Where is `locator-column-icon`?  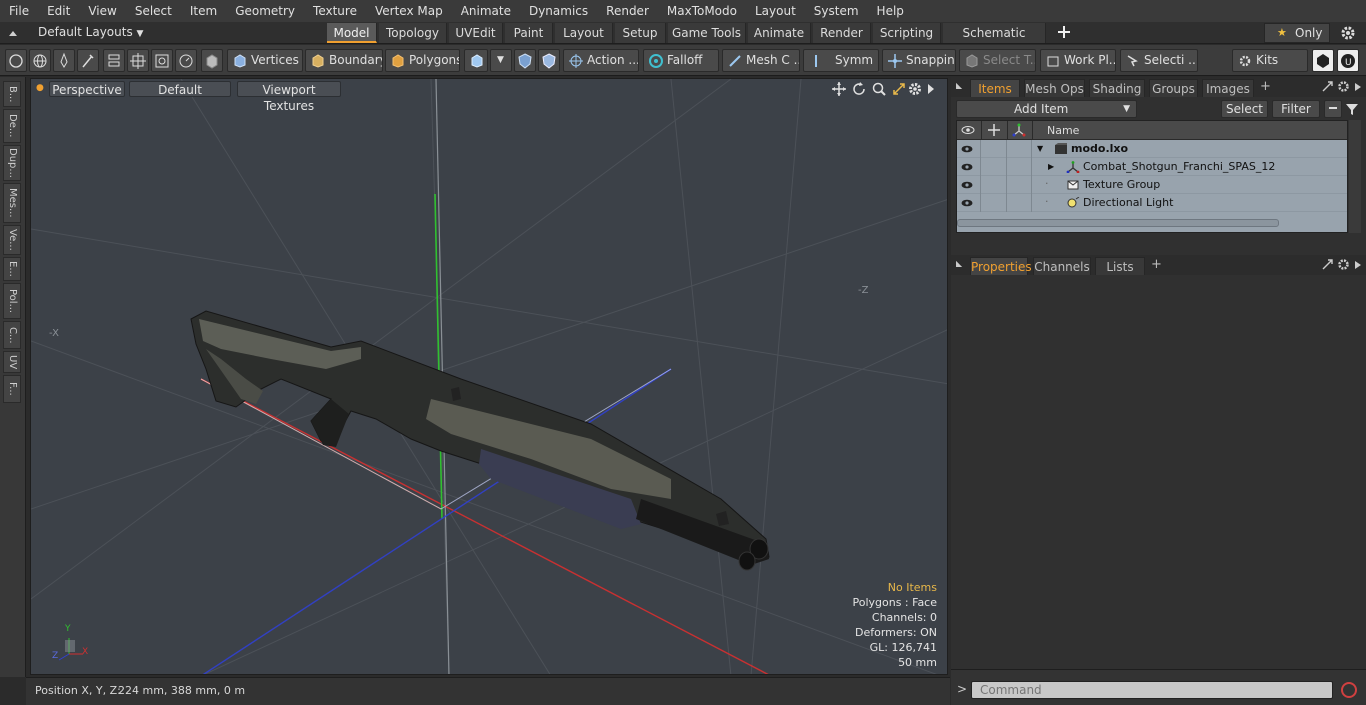
locator-column-icon is located at coordinates (1019, 130).